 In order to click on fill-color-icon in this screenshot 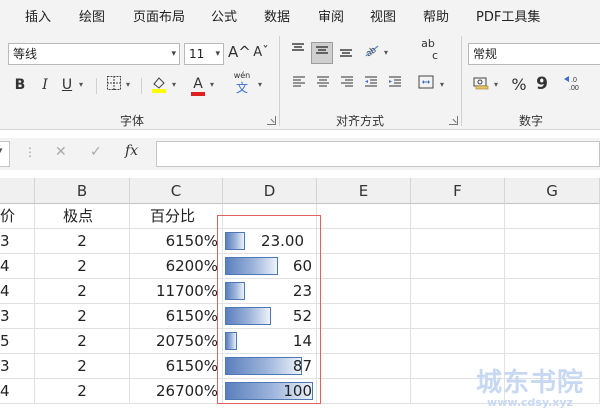, I will do `click(159, 87)`.